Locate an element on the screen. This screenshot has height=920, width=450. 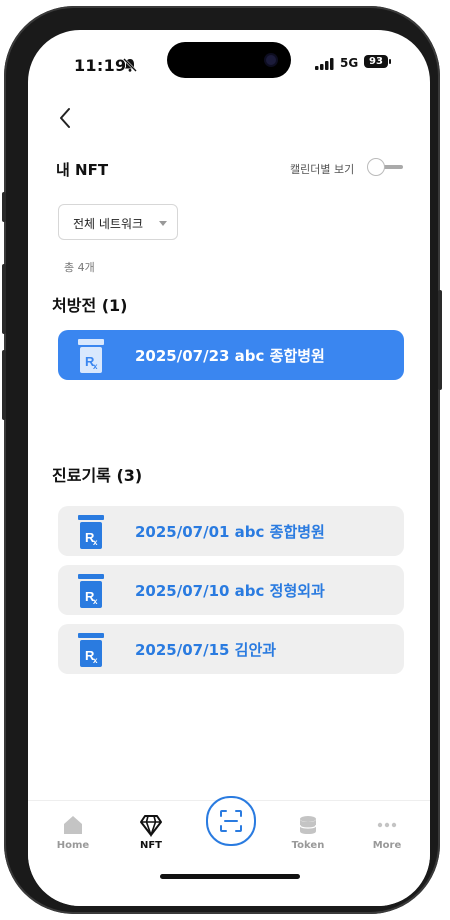
volume-down-button is located at coordinates (4, 385).